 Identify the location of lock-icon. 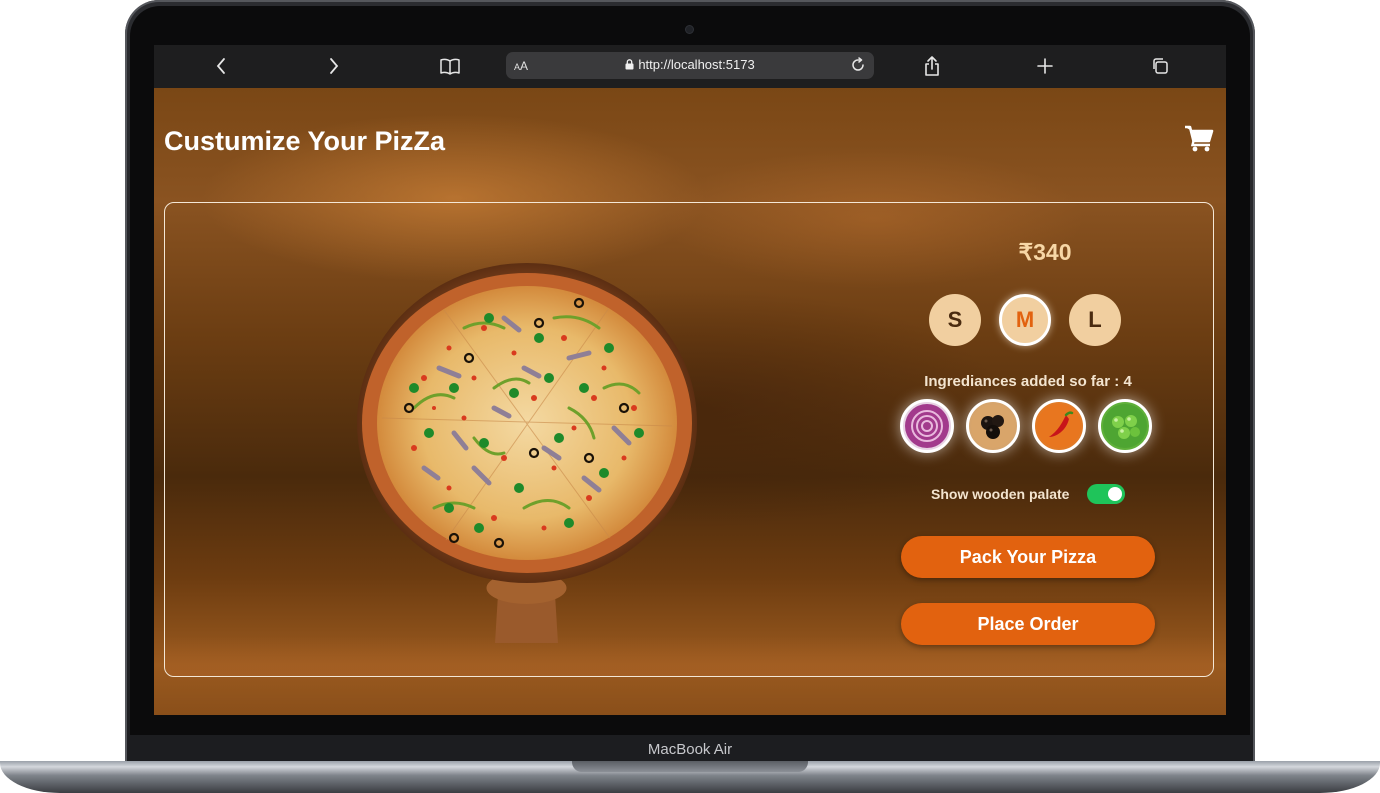
(629, 64).